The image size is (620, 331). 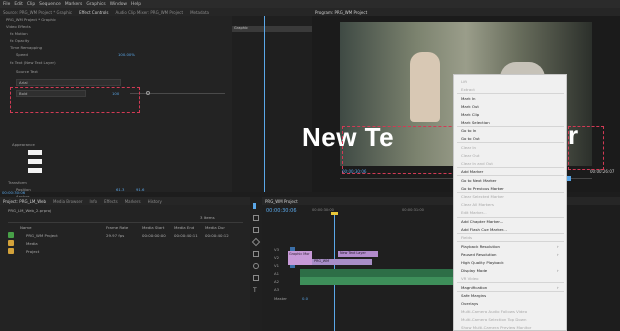 What do you see at coordinates (136, 4) in the screenshot?
I see `menu-help: Help` at bounding box center [136, 4].